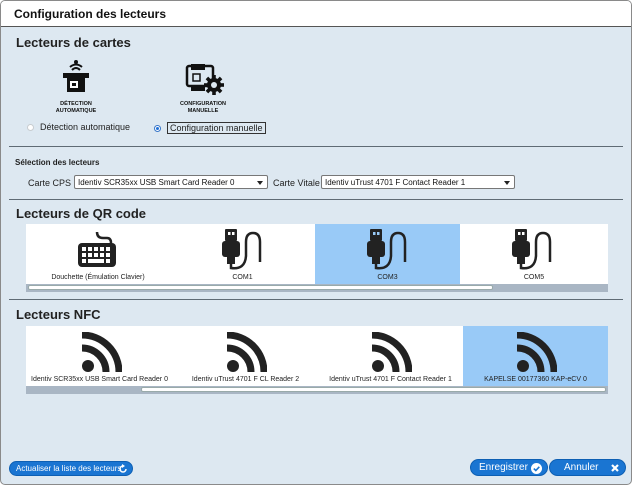  Describe the element at coordinates (157, 128) in the screenshot. I see `radio-manual-config-circle` at that location.